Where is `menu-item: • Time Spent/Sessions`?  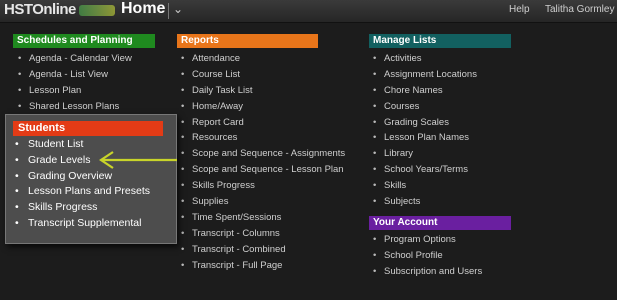
menu-item: • Time Spent/Sessions is located at coordinates (263, 218).